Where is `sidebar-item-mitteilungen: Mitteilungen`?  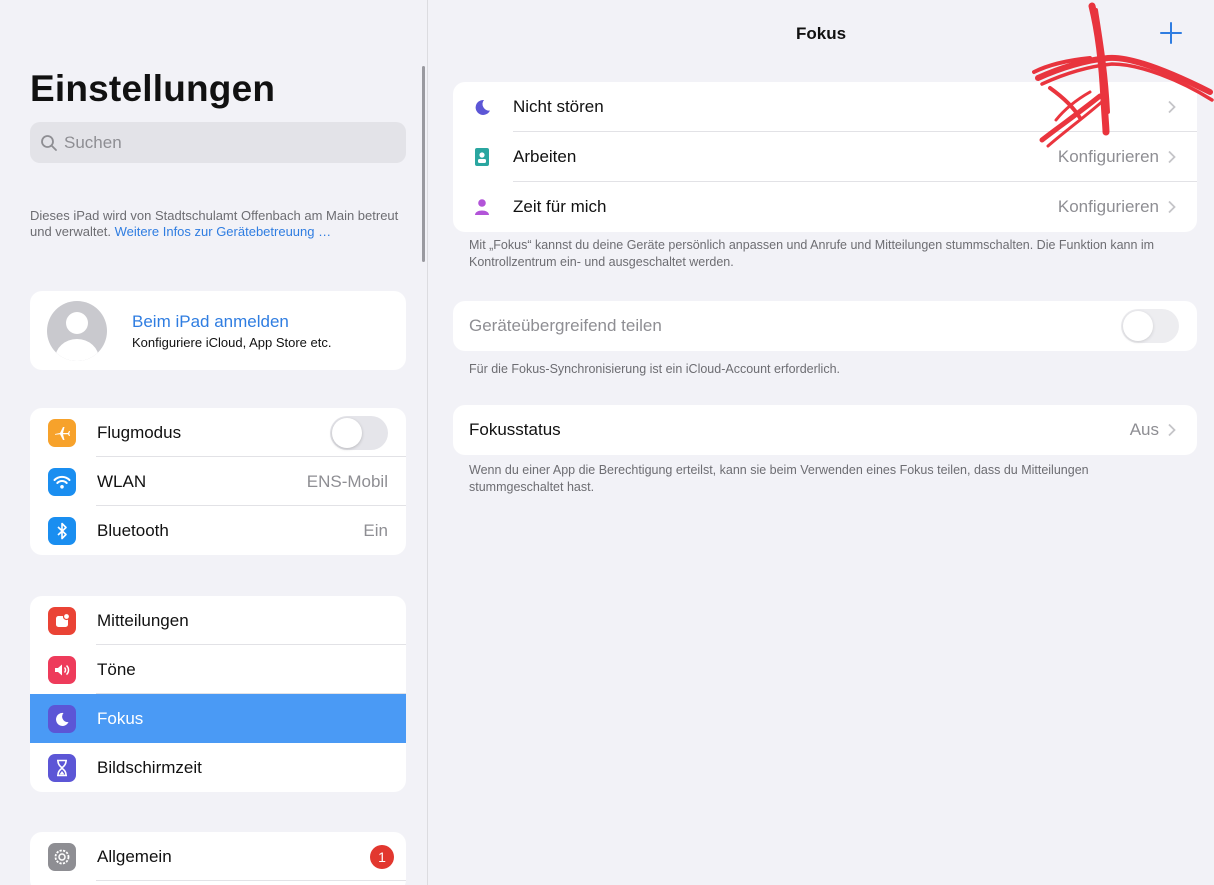 sidebar-item-mitteilungen: Mitteilungen is located at coordinates (218, 620).